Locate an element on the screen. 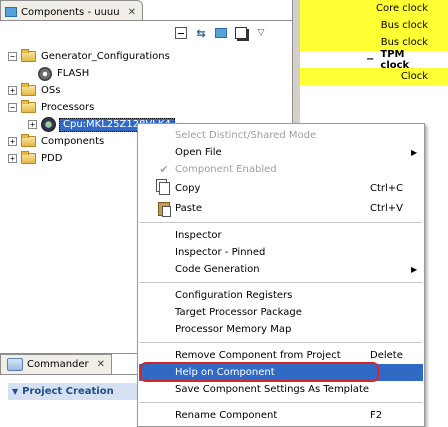  menu-item-code-generation: Code Generation ▶ is located at coordinates (281, 269).